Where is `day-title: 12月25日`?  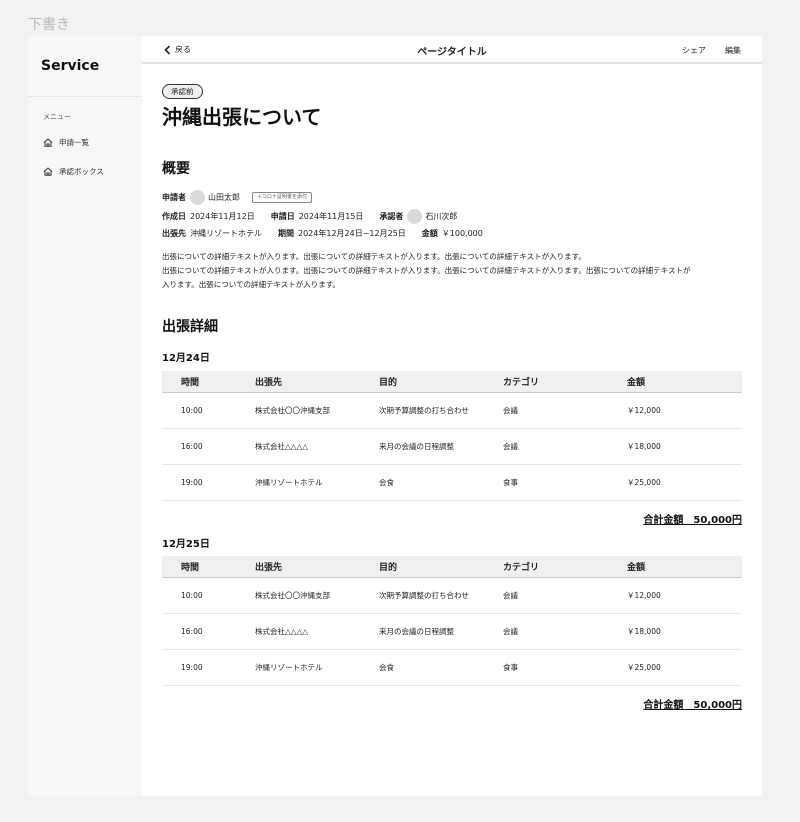 day-title: 12月25日 is located at coordinates (186, 544).